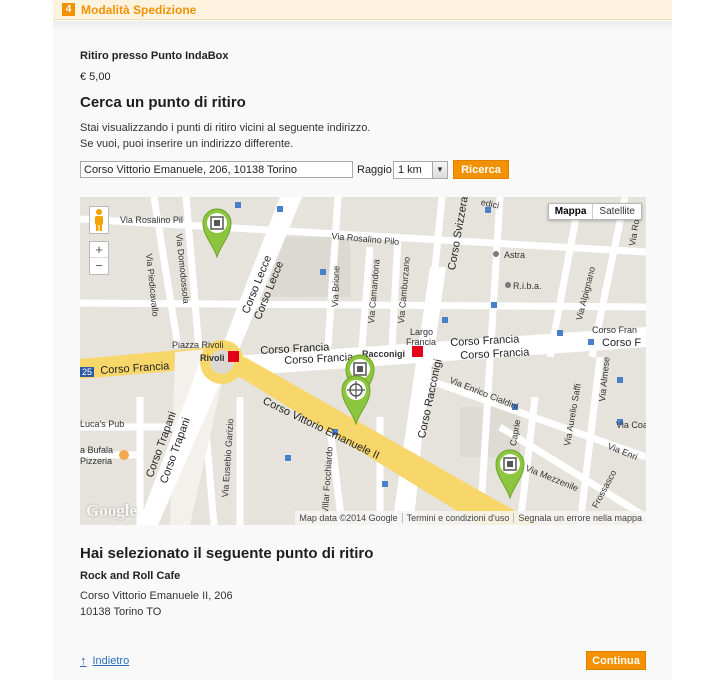  What do you see at coordinates (198, 345) in the screenshot?
I see `street-label: Piazza Rivoli` at bounding box center [198, 345].